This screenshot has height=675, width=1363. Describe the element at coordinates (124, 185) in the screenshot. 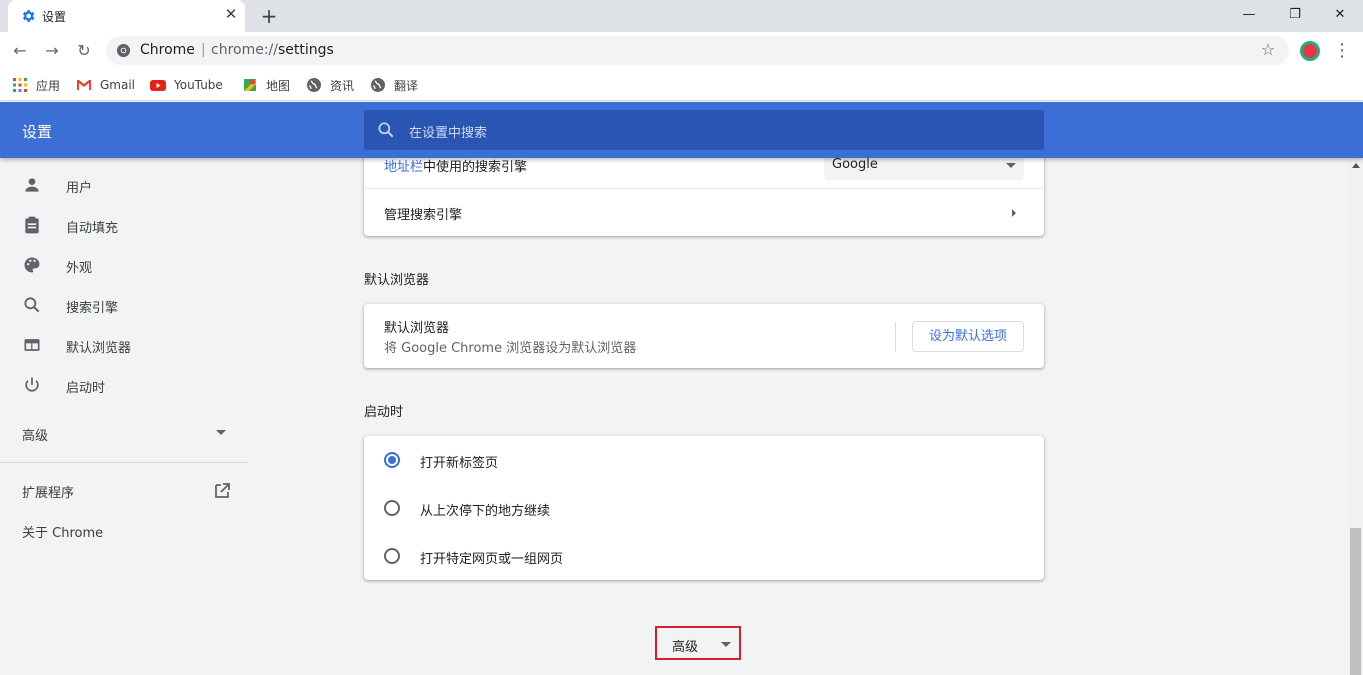

I see `sidebar-item-people: 用户` at that location.